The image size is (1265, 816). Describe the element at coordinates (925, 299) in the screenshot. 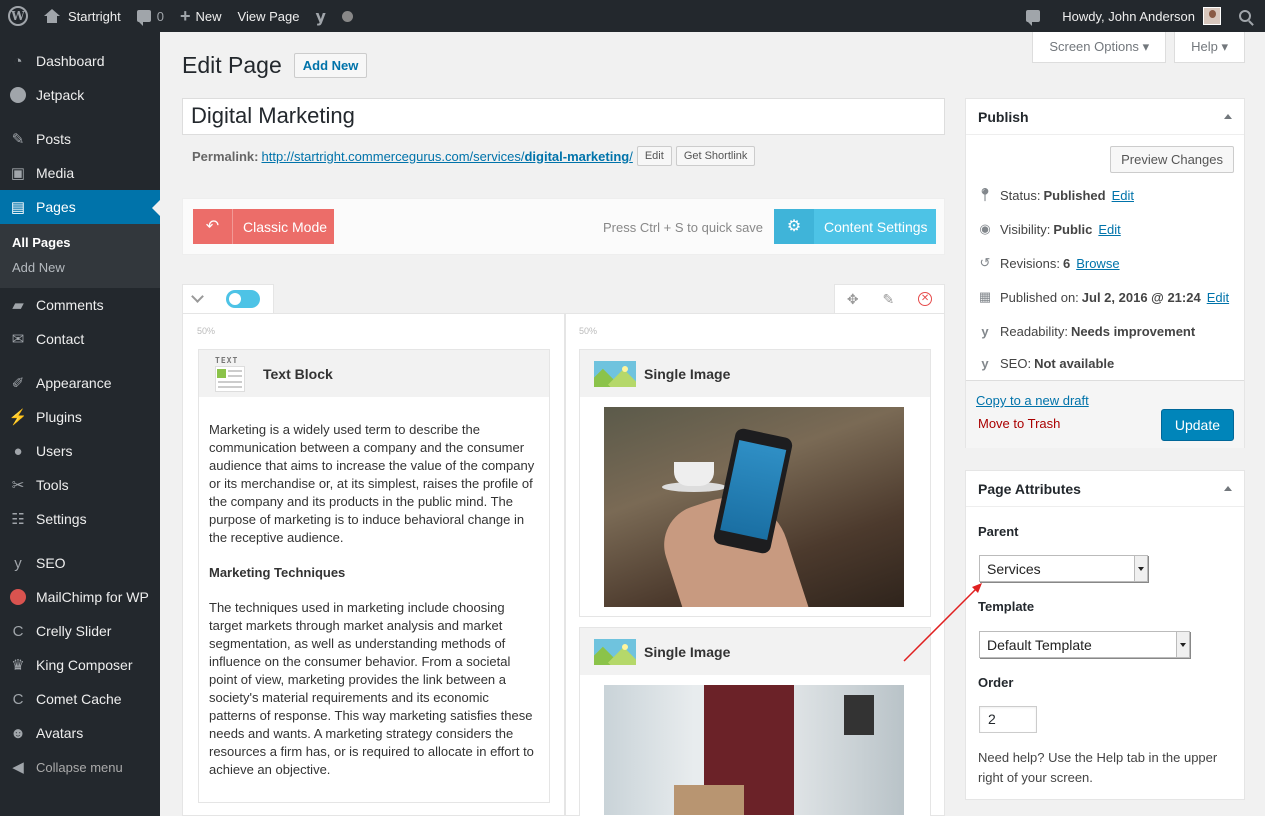

I see `delete-row-icon: ✕` at that location.